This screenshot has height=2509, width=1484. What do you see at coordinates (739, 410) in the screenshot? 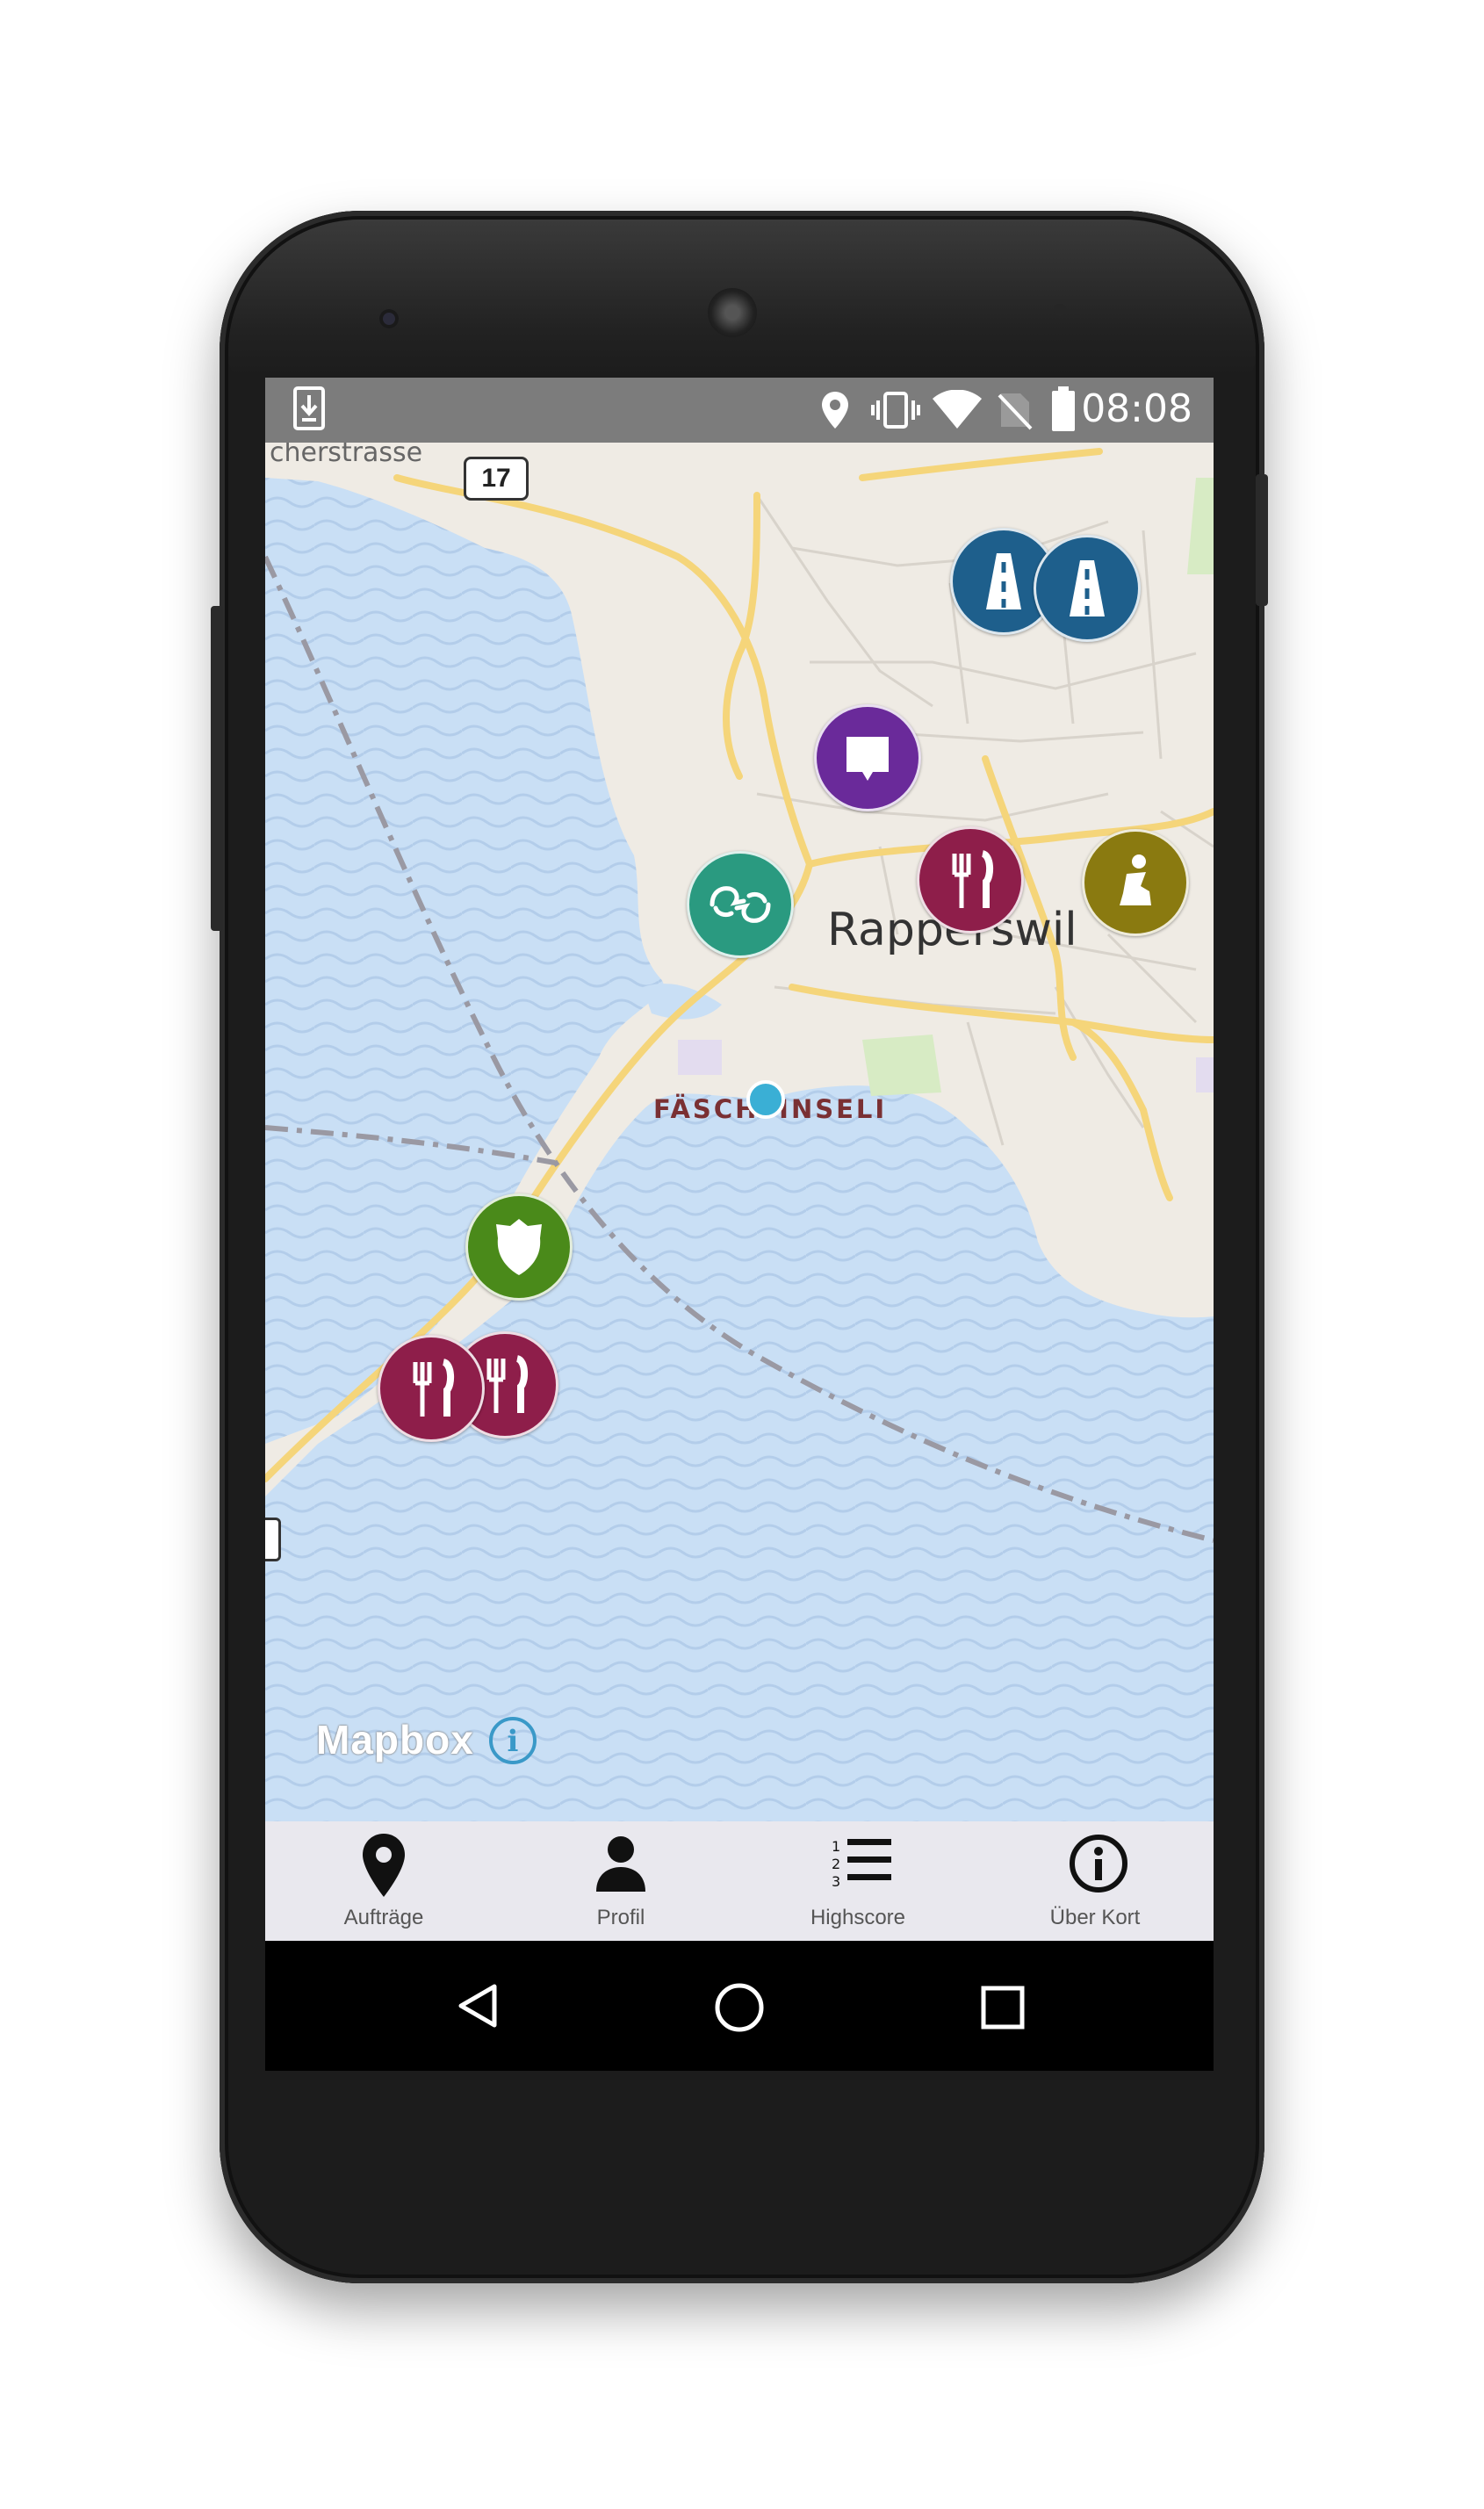
I see `status-bar: 08:08` at bounding box center [739, 410].